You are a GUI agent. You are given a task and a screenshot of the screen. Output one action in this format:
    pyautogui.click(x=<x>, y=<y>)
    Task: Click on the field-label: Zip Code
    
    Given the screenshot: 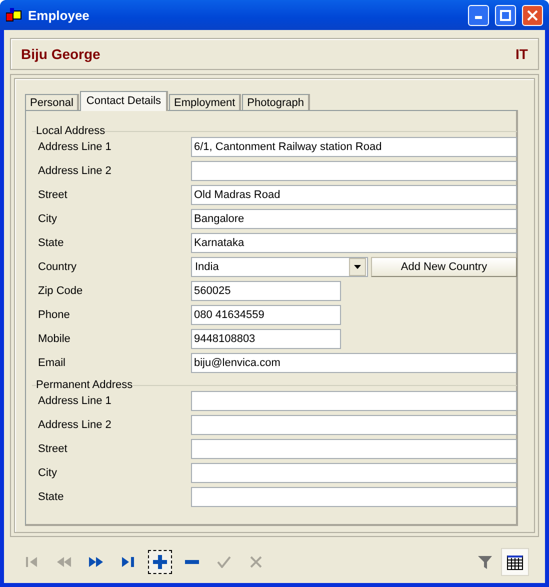 What is the action you would take?
    pyautogui.click(x=61, y=291)
    